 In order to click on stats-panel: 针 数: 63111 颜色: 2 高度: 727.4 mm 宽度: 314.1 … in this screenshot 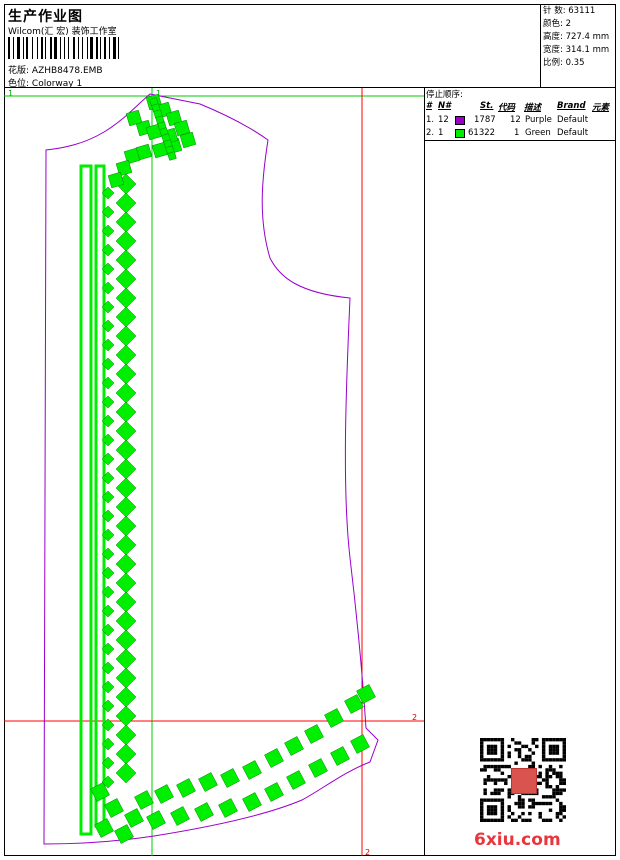, I will do `click(578, 46)`.